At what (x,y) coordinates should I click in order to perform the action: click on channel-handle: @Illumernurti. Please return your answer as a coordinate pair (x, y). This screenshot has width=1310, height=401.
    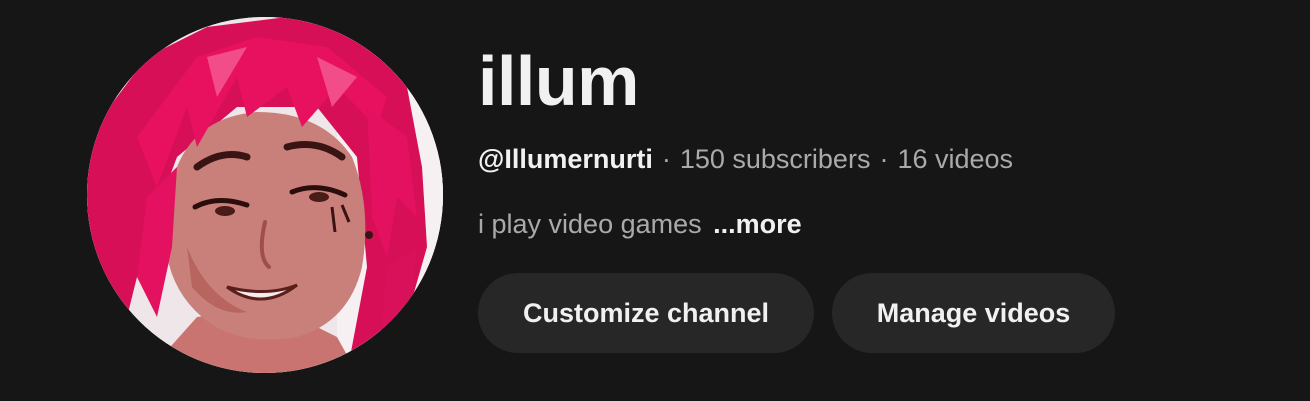
    Looking at the image, I should click on (565, 159).